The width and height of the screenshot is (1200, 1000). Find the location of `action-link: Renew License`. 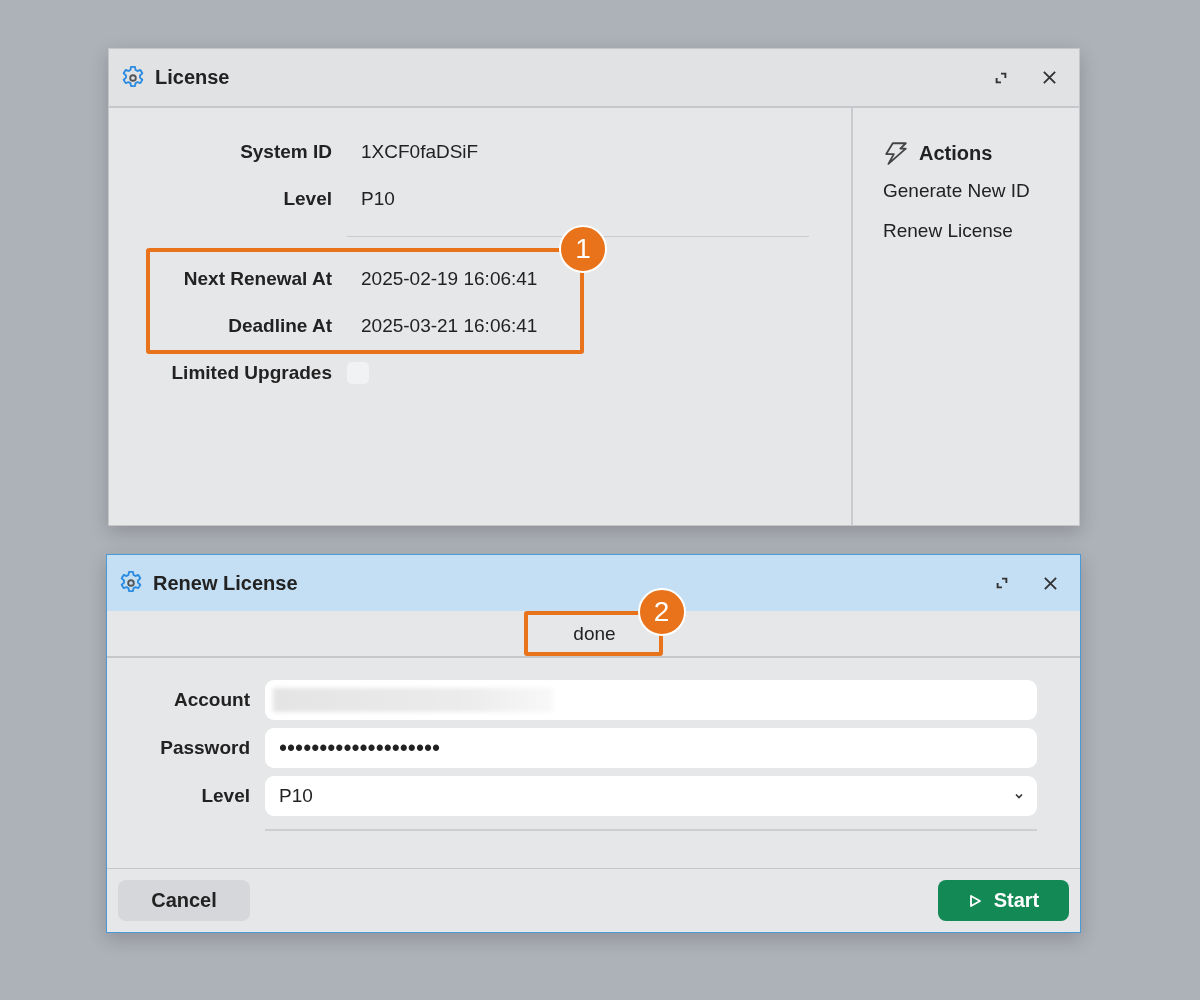

action-link: Renew License is located at coordinates (981, 231).